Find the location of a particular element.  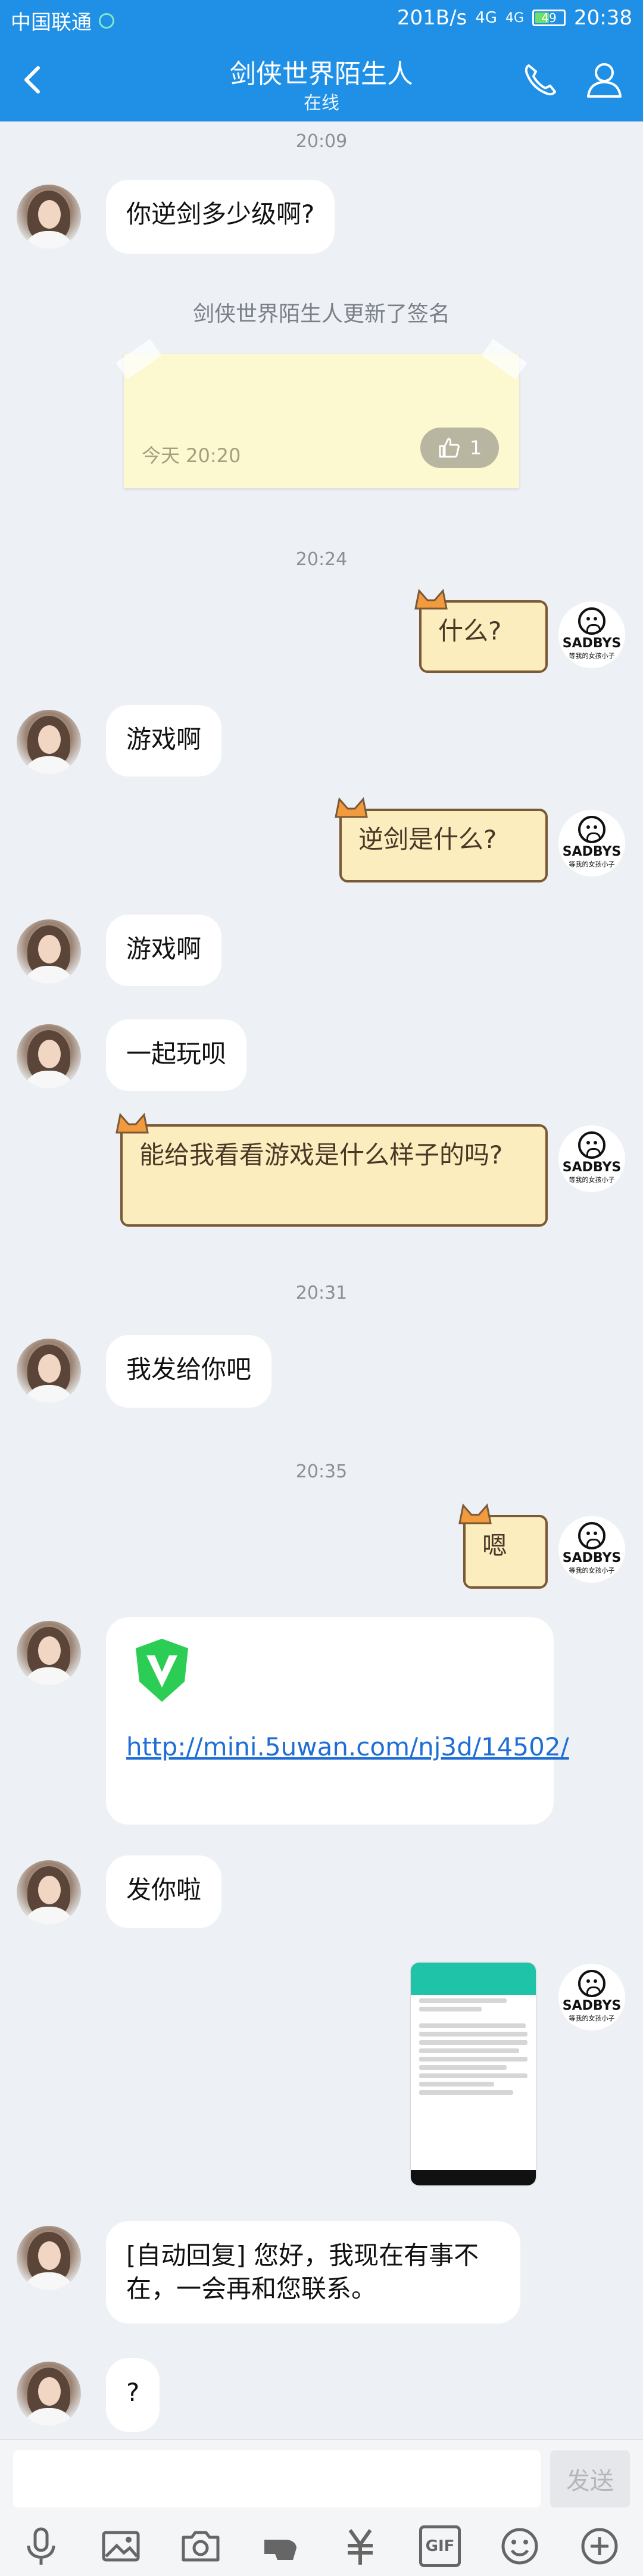

message-bubble-outgoing: 什么? is located at coordinates (481, 630).